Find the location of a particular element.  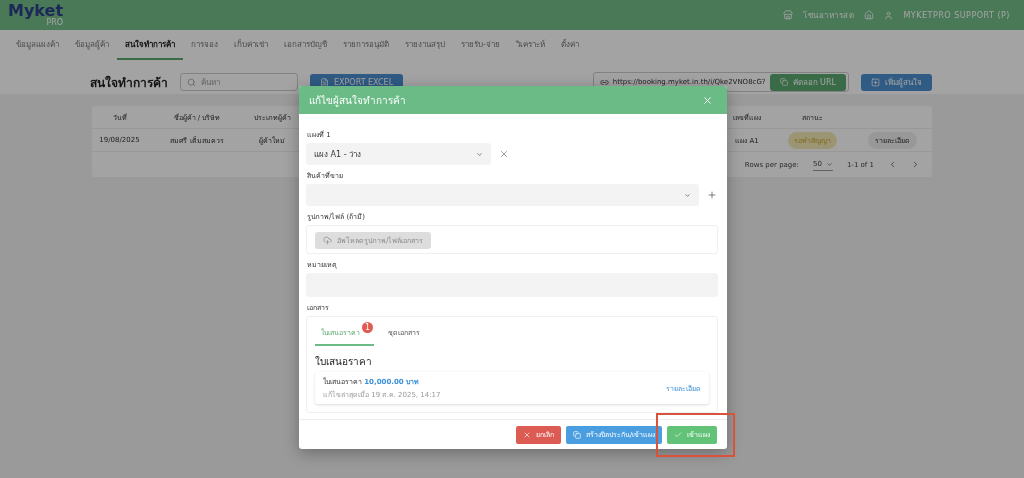

home-icon is located at coordinates (869, 15).